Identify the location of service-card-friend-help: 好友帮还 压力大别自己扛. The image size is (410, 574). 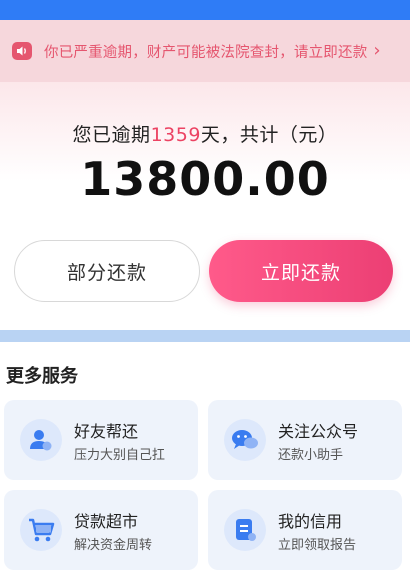
(101, 440).